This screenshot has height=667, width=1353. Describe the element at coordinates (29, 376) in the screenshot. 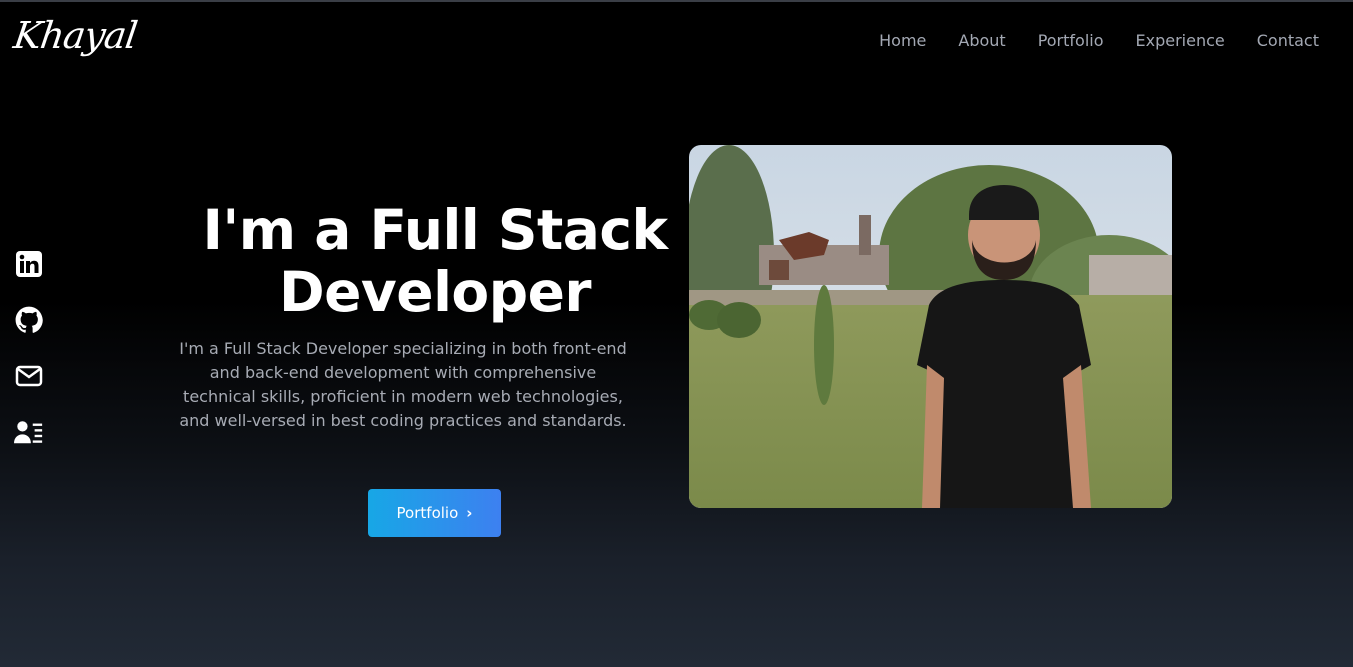

I see `mail-icon` at that location.